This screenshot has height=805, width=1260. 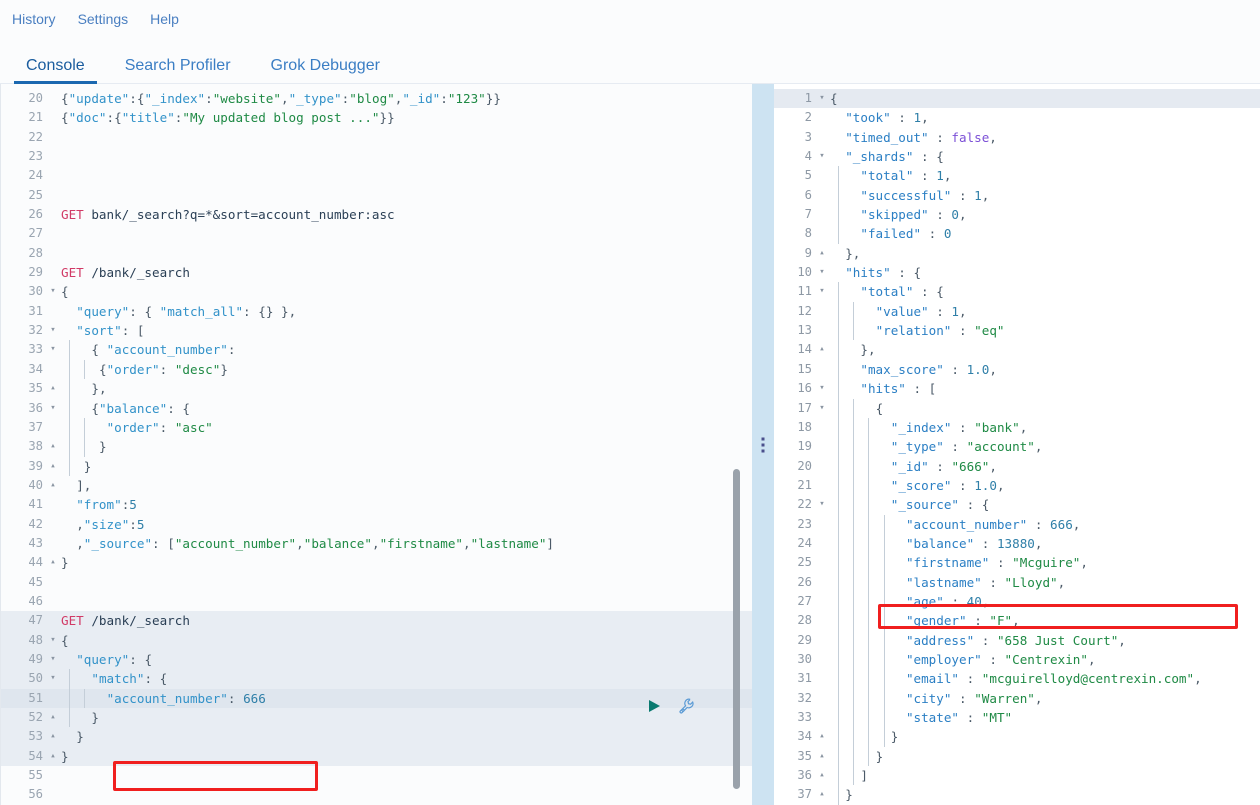 I want to click on code-line: 2 "took" : 1,, so click(x=1017, y=117).